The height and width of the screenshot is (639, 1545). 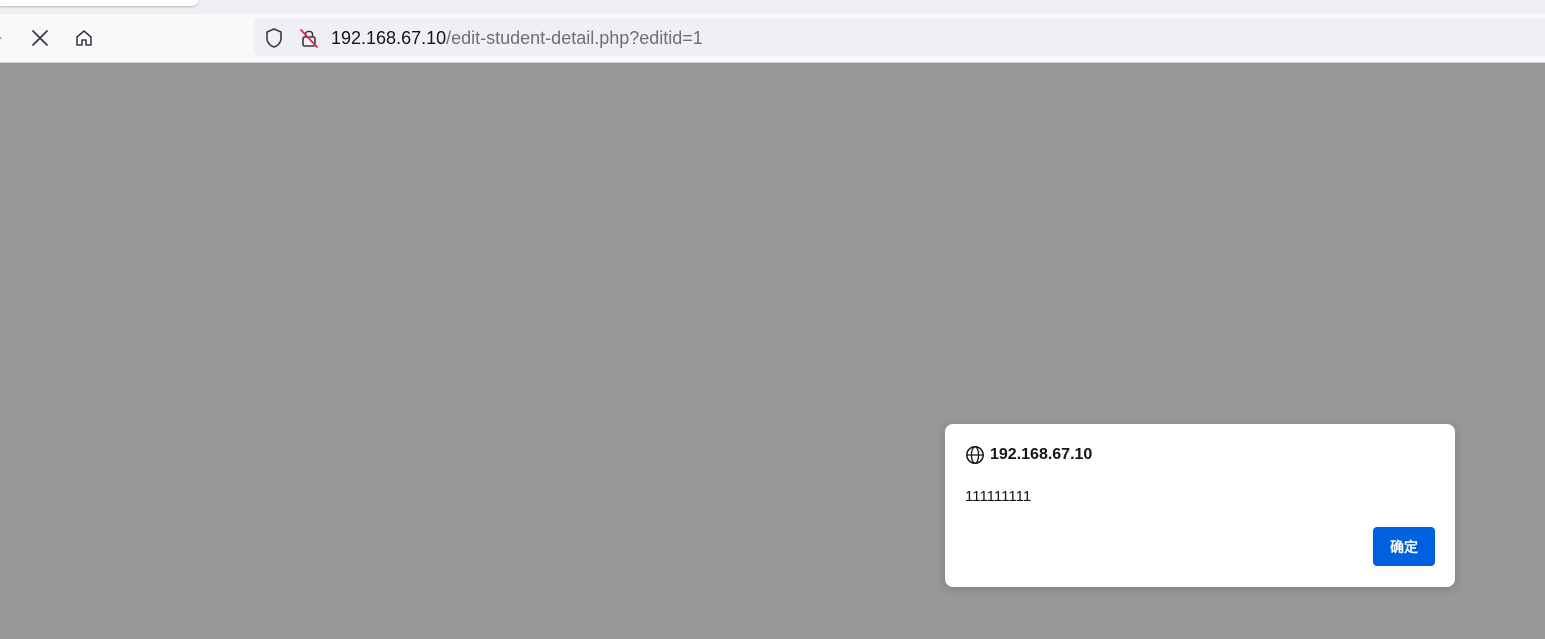 I want to click on url-path: /edit-student-detail.php?editid=1, so click(x=574, y=38).